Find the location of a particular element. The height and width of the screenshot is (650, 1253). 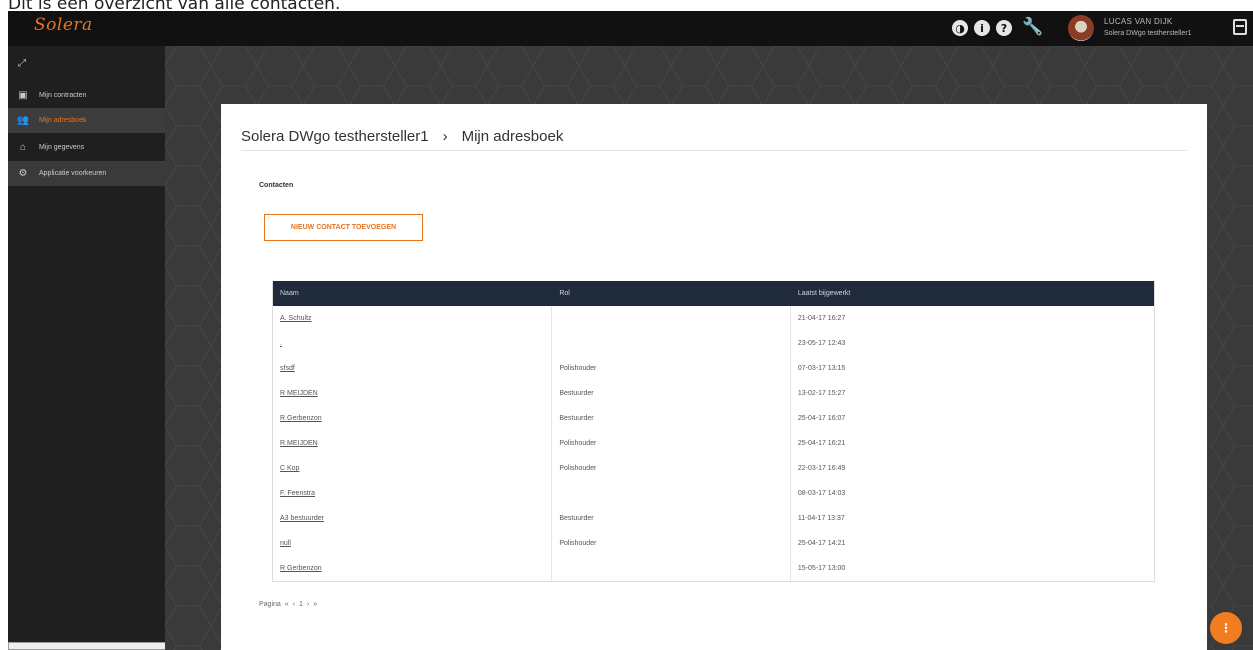

contact-name-link: A3 bestuurder is located at coordinates (302, 518).